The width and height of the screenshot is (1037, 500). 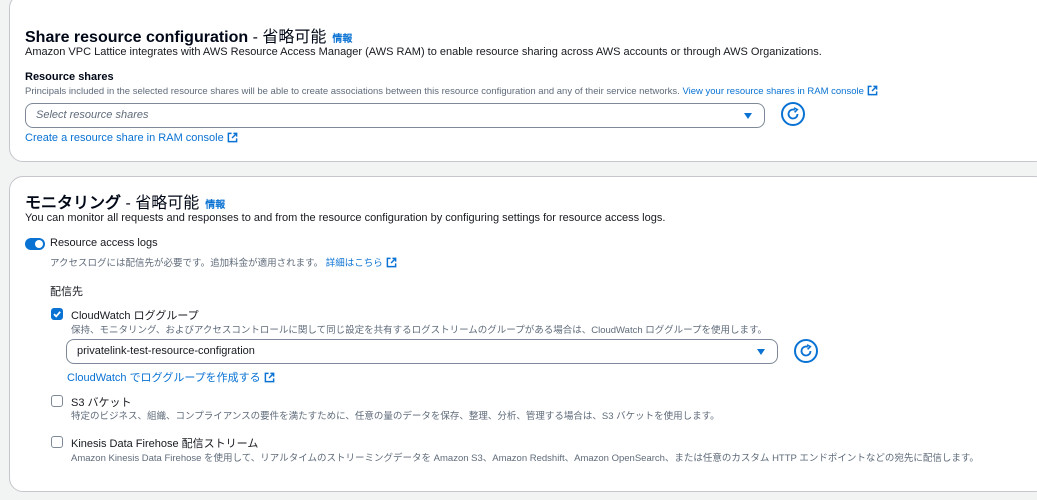 What do you see at coordinates (164, 378) in the screenshot?
I see `create-log-group-link-text: CloudWatch でロググループを作成する` at bounding box center [164, 378].